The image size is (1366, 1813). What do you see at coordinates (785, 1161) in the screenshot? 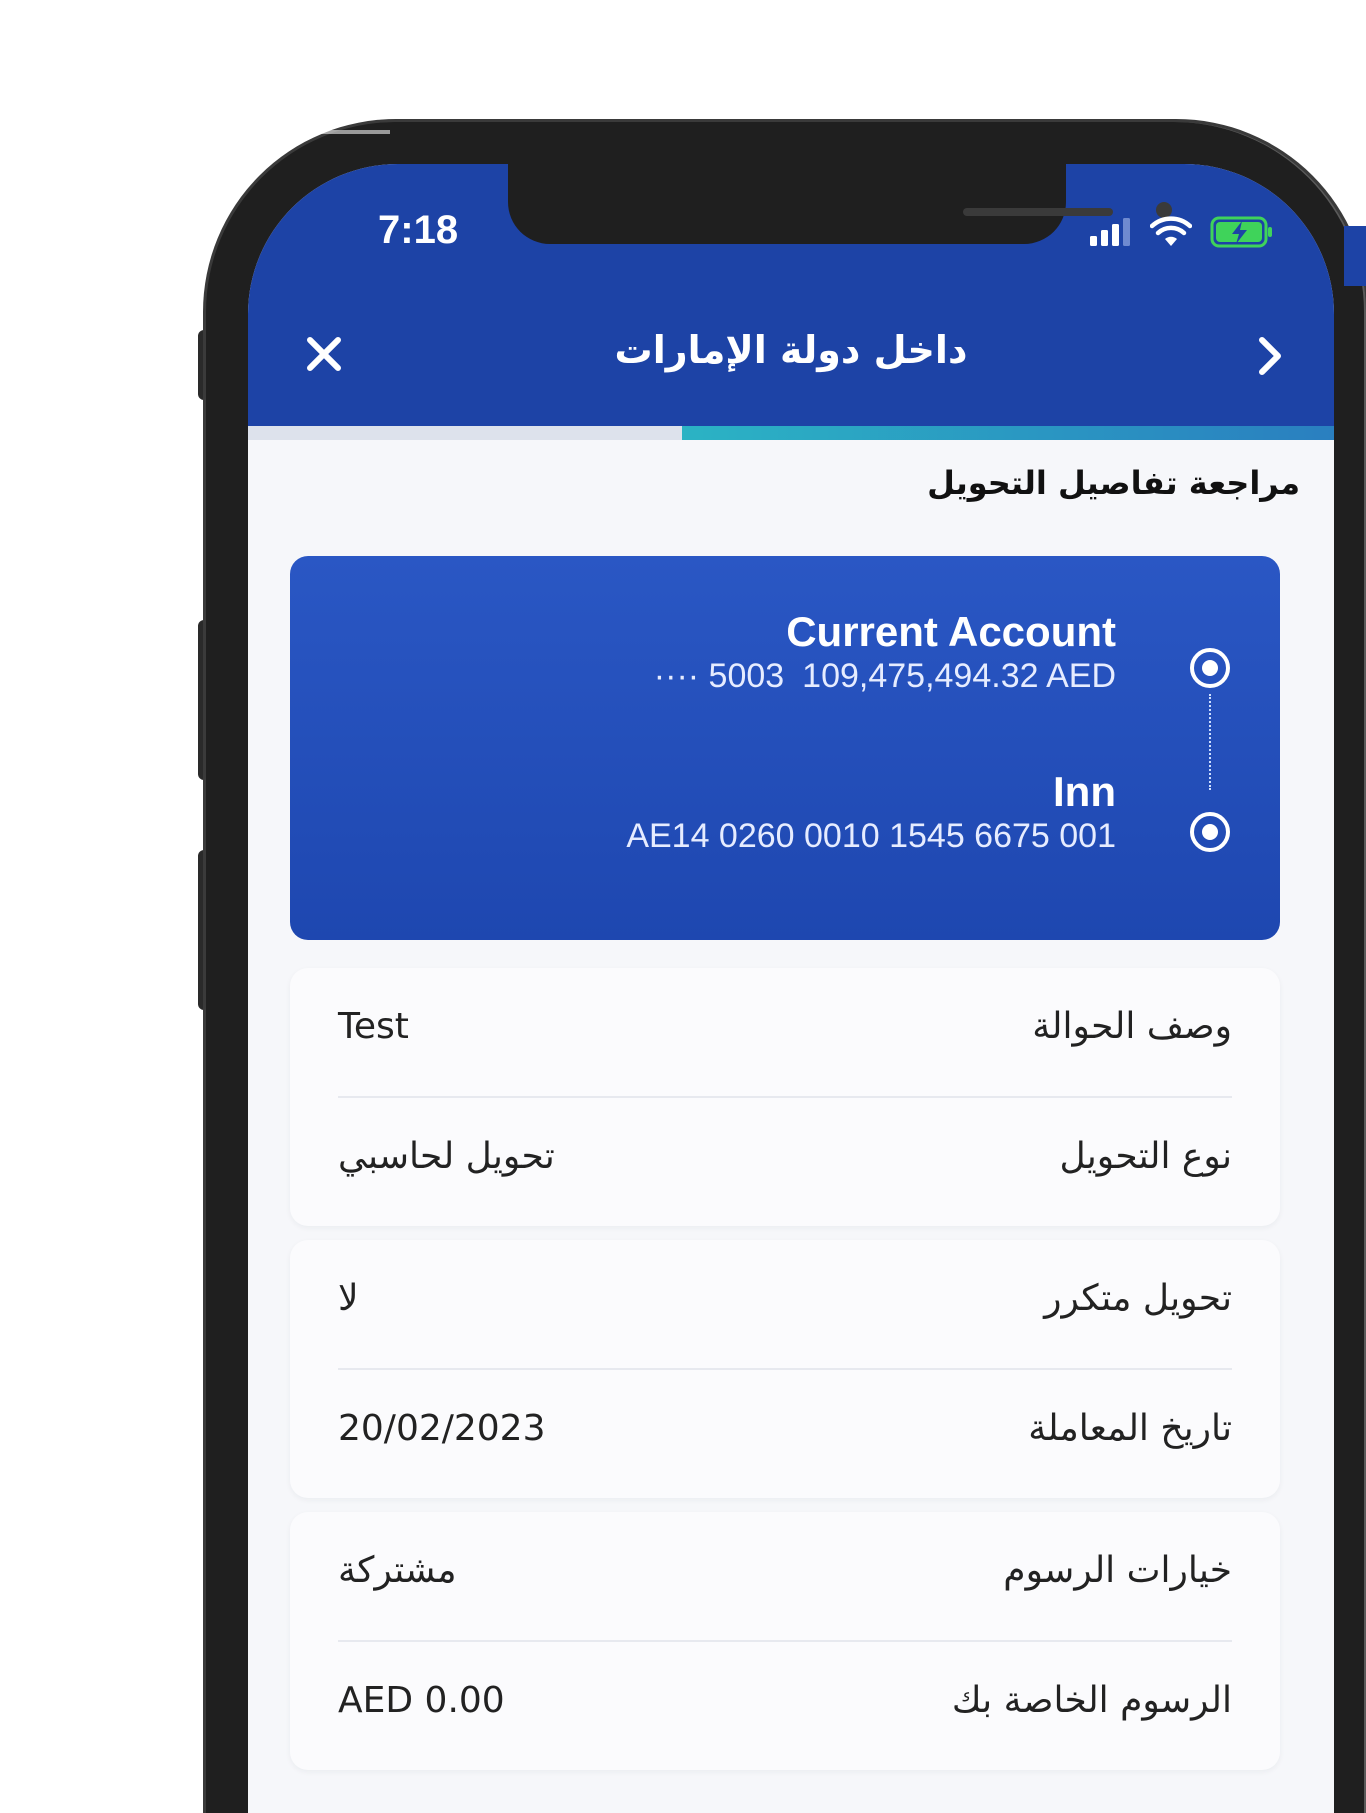
I see `detail-row-transfer-type: نوع التحويل تحويل لحاسبي` at bounding box center [785, 1161].